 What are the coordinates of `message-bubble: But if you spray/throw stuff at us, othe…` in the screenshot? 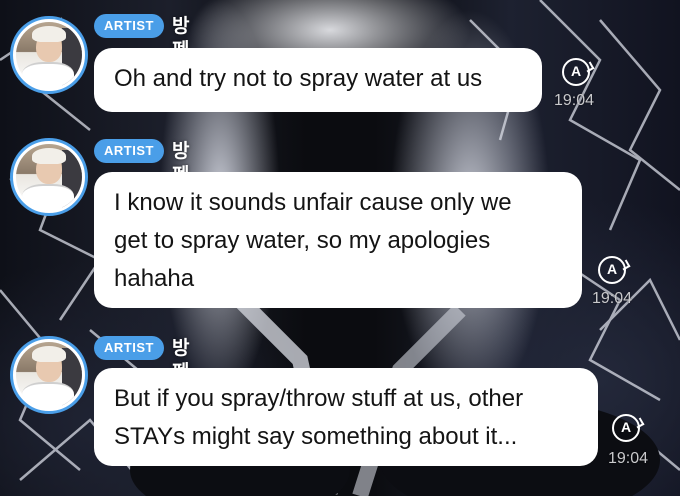 It's located at (346, 417).